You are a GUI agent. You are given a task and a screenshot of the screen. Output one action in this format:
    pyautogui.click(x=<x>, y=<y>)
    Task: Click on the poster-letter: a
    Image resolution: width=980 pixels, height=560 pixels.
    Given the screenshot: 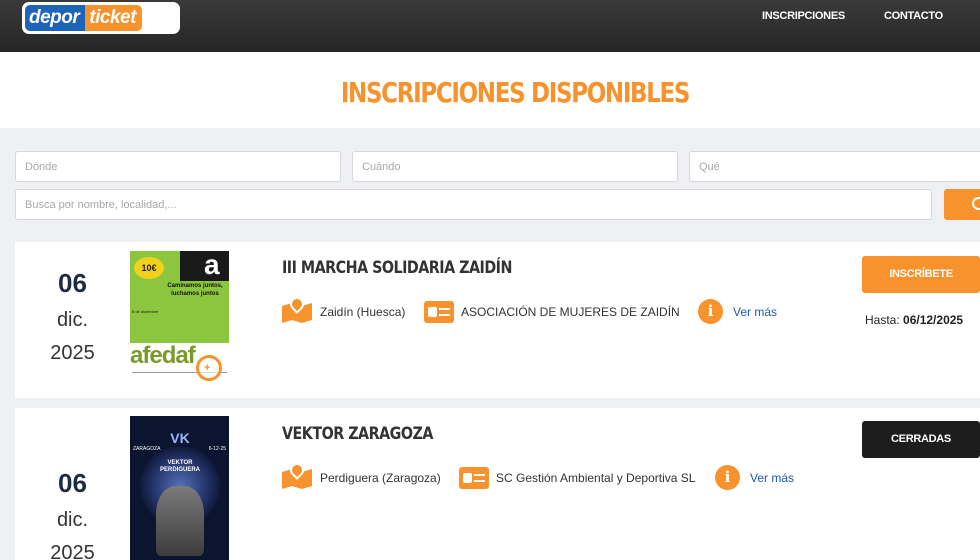 What is the action you would take?
    pyautogui.click(x=212, y=265)
    